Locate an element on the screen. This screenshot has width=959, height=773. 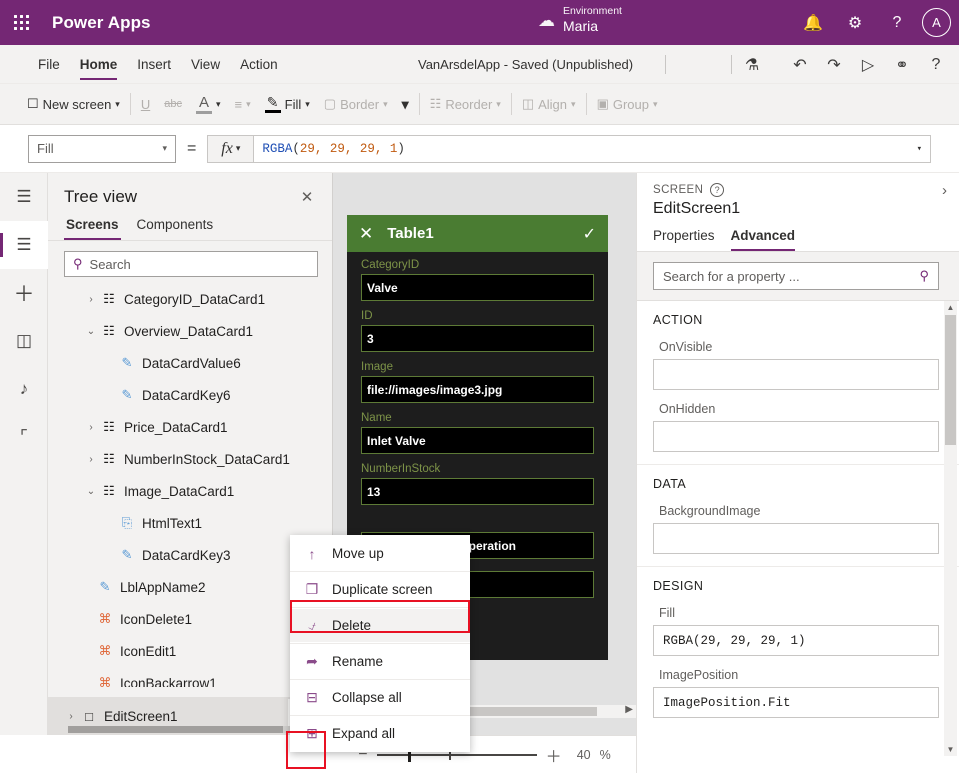
property-field: OnVisible is located at coordinates (796, 365).